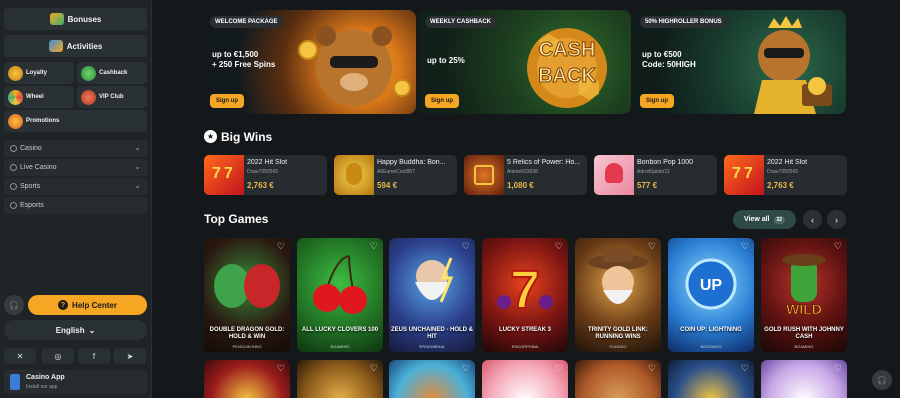  I want to click on prev-arrow-button: ‹, so click(812, 219).